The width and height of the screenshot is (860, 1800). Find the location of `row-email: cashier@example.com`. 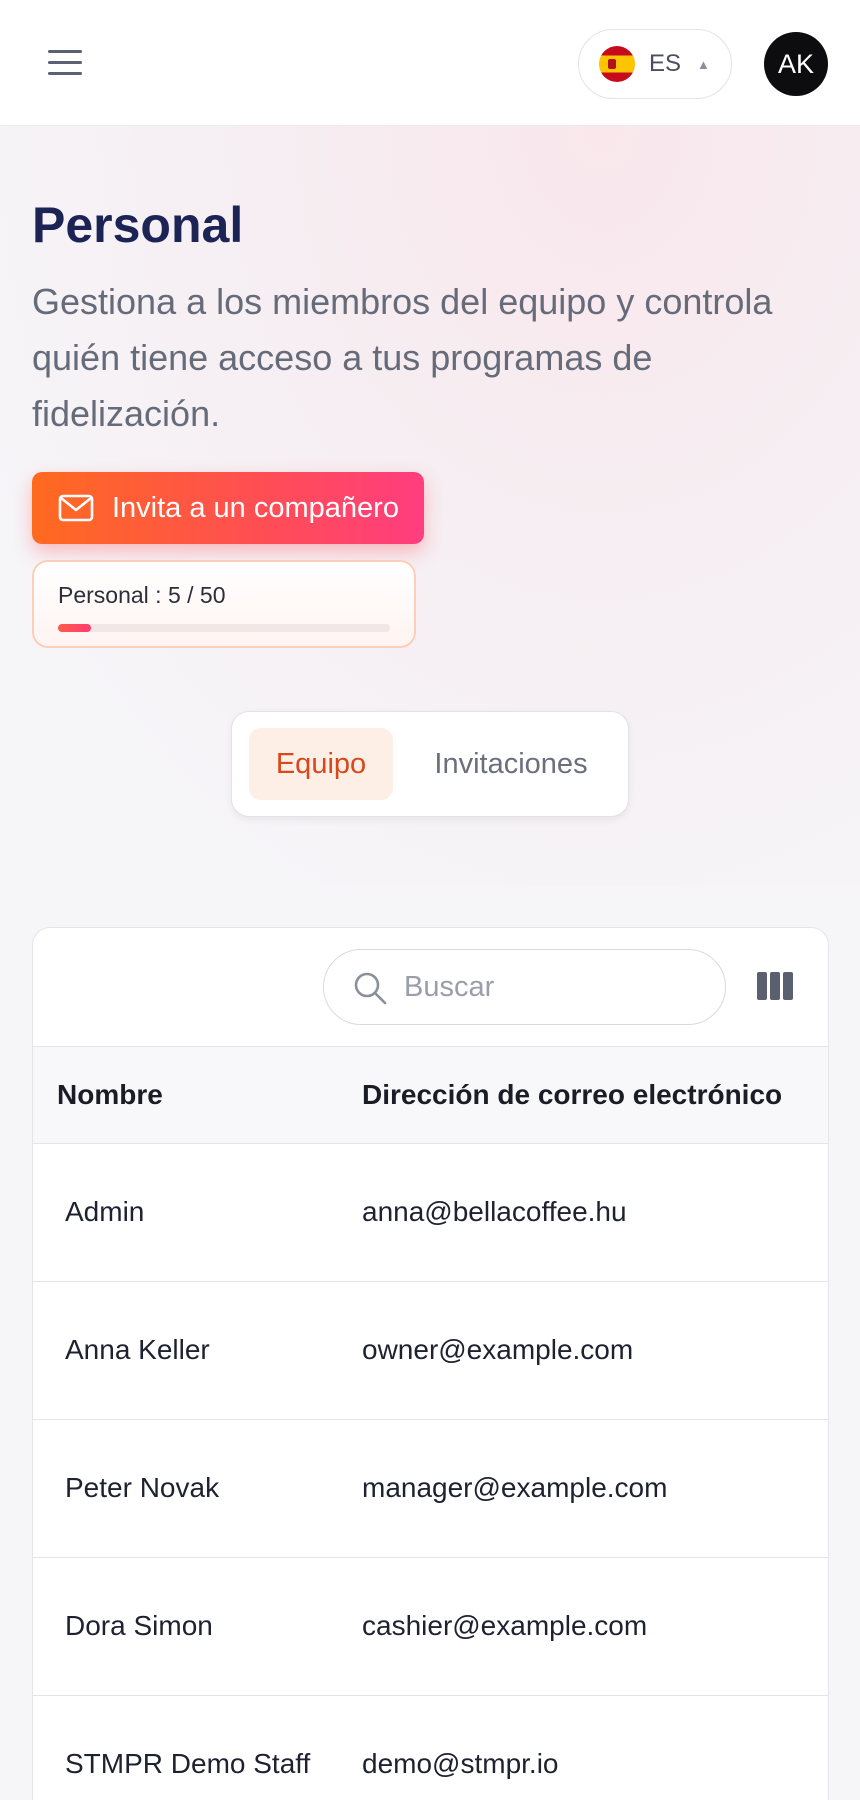

row-email: cashier@example.com is located at coordinates (505, 1625).